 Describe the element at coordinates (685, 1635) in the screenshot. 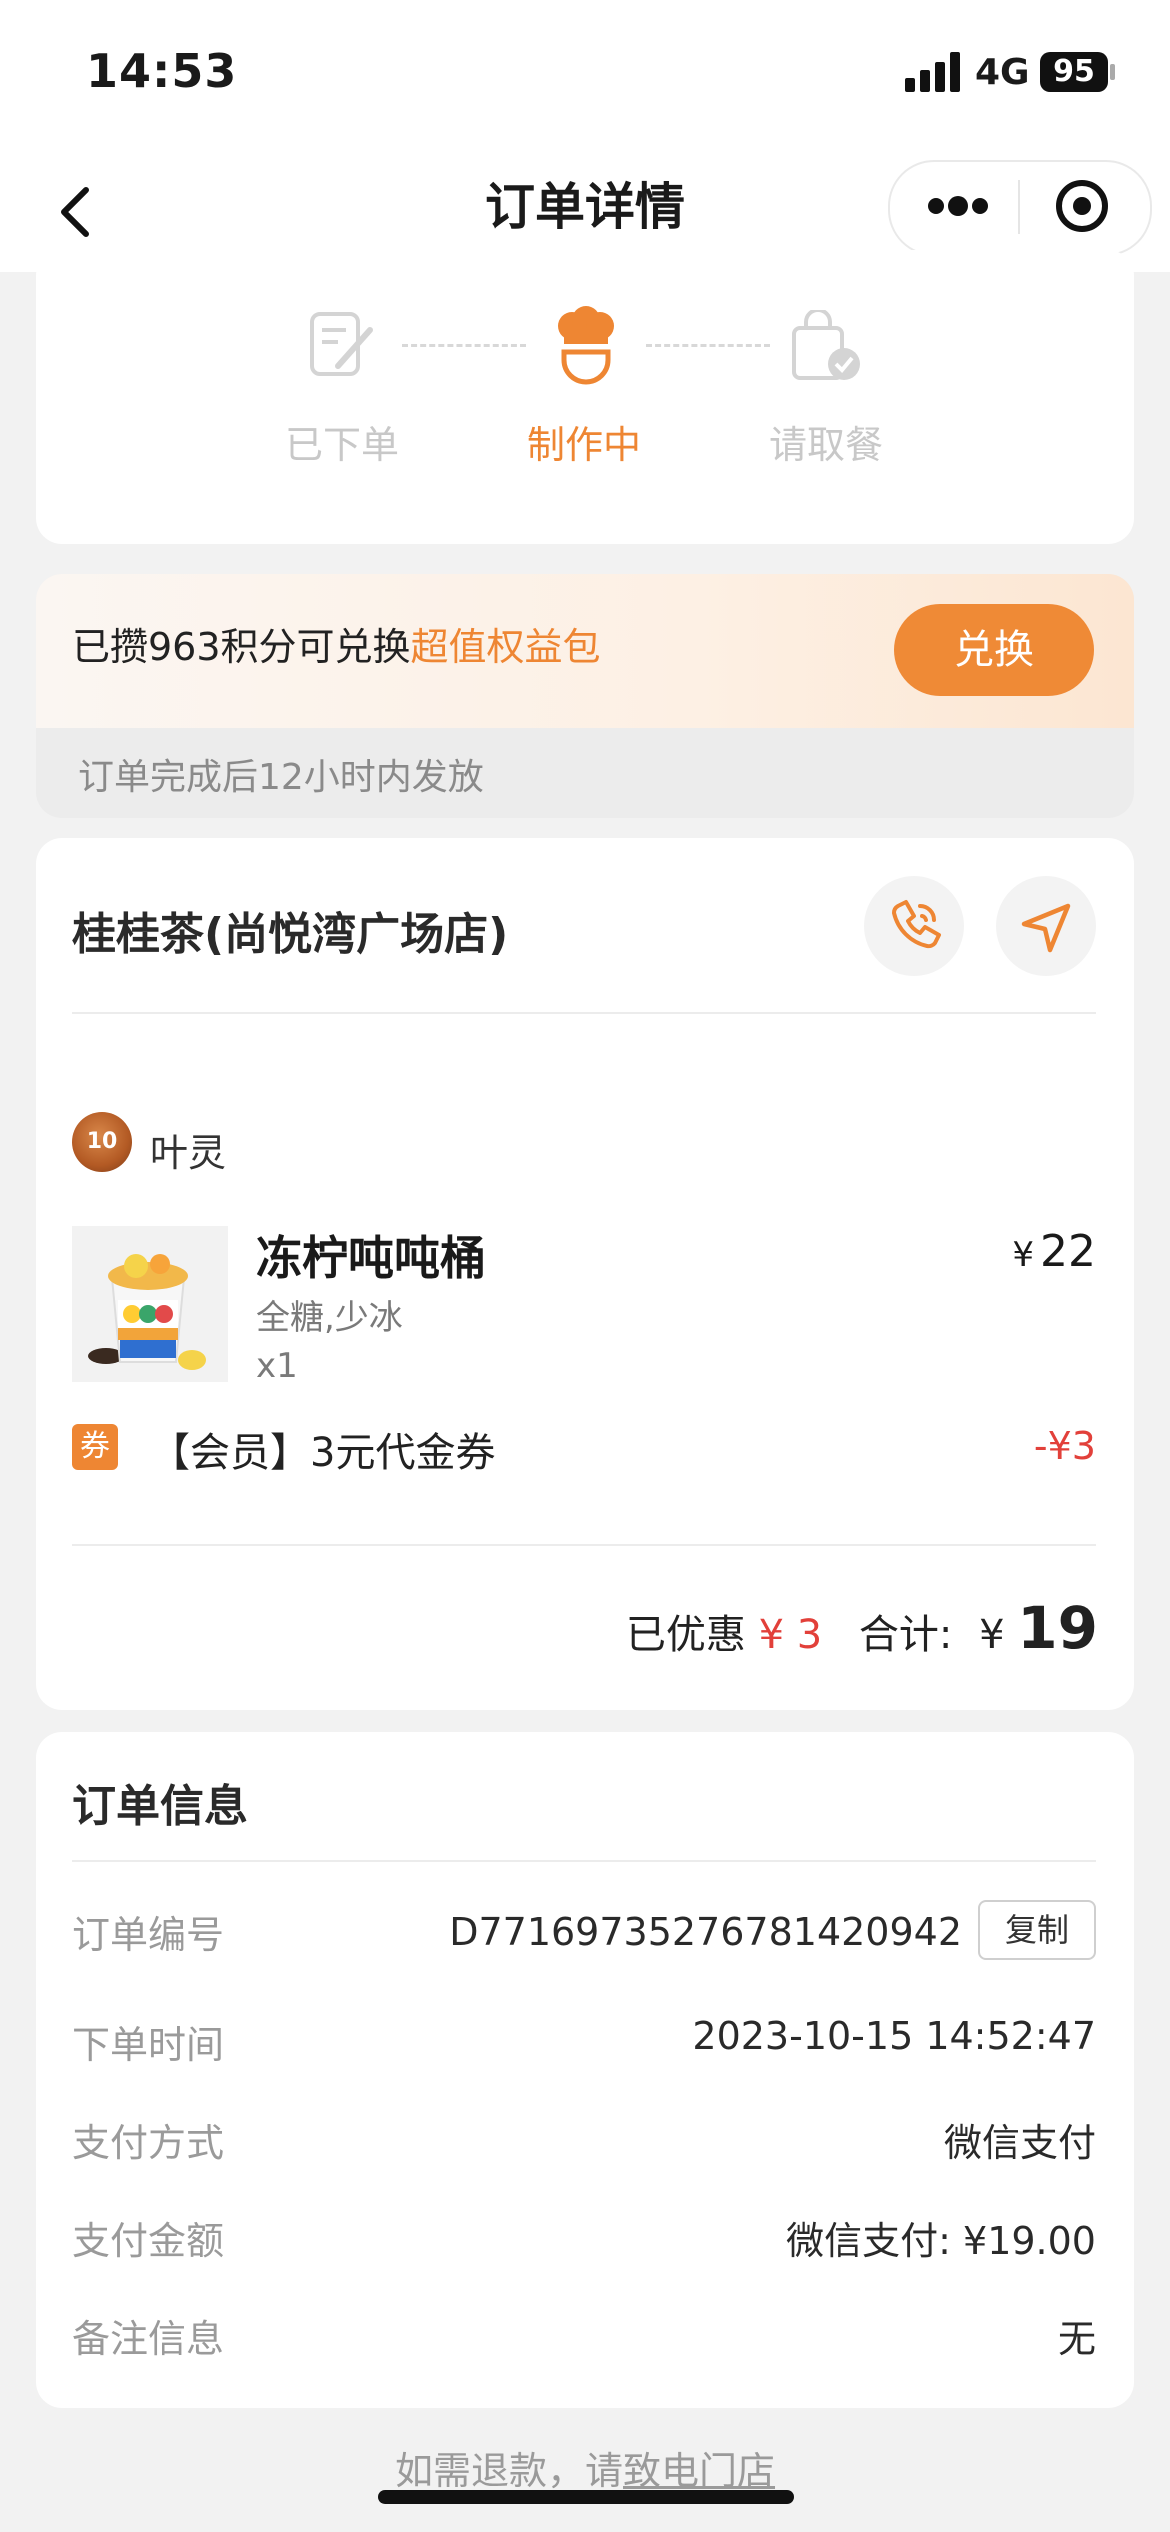

I see `discount-label: 已优惠` at that location.